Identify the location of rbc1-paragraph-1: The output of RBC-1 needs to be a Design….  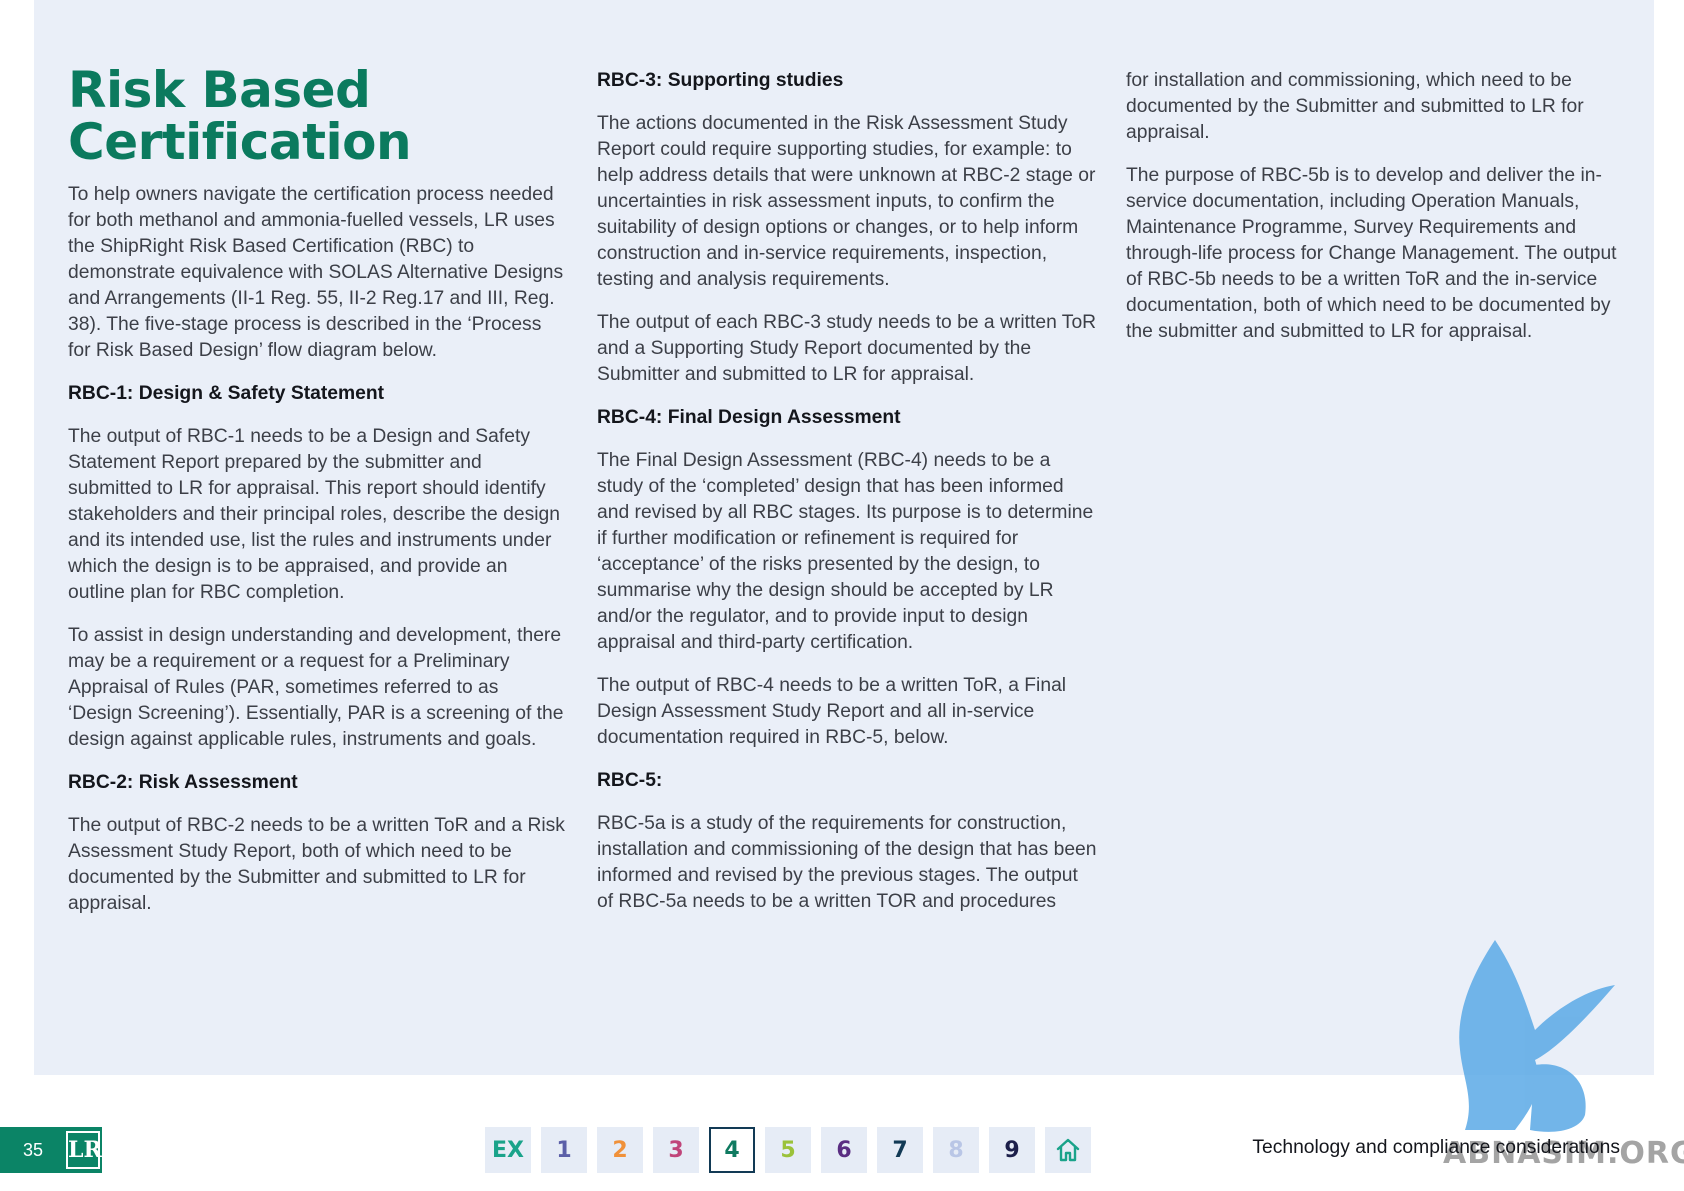
(314, 514).